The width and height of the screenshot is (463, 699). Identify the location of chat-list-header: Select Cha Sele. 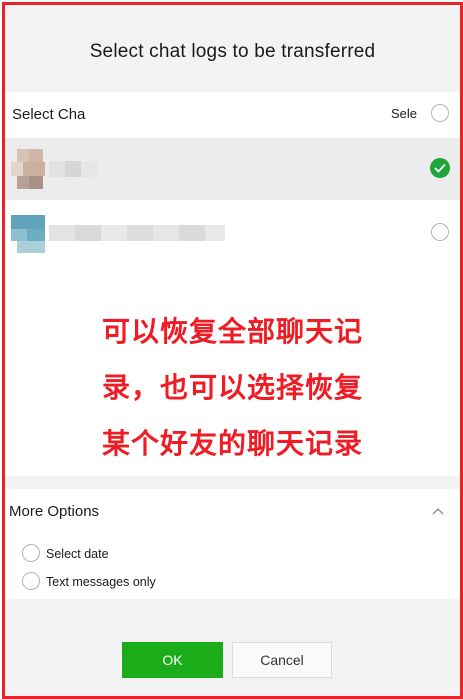
(232, 114).